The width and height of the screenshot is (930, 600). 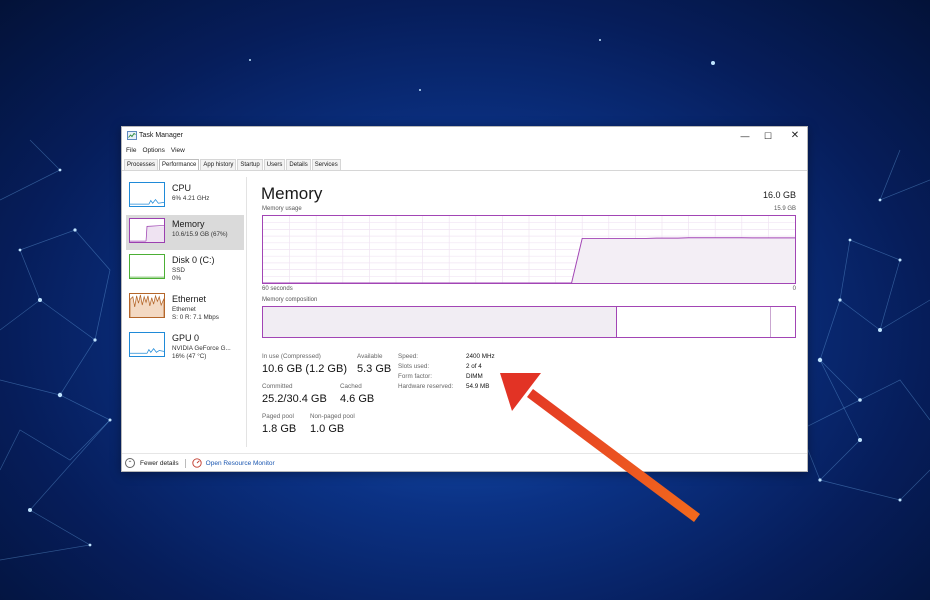 I want to click on close-button: ✕, so click(x=795, y=136).